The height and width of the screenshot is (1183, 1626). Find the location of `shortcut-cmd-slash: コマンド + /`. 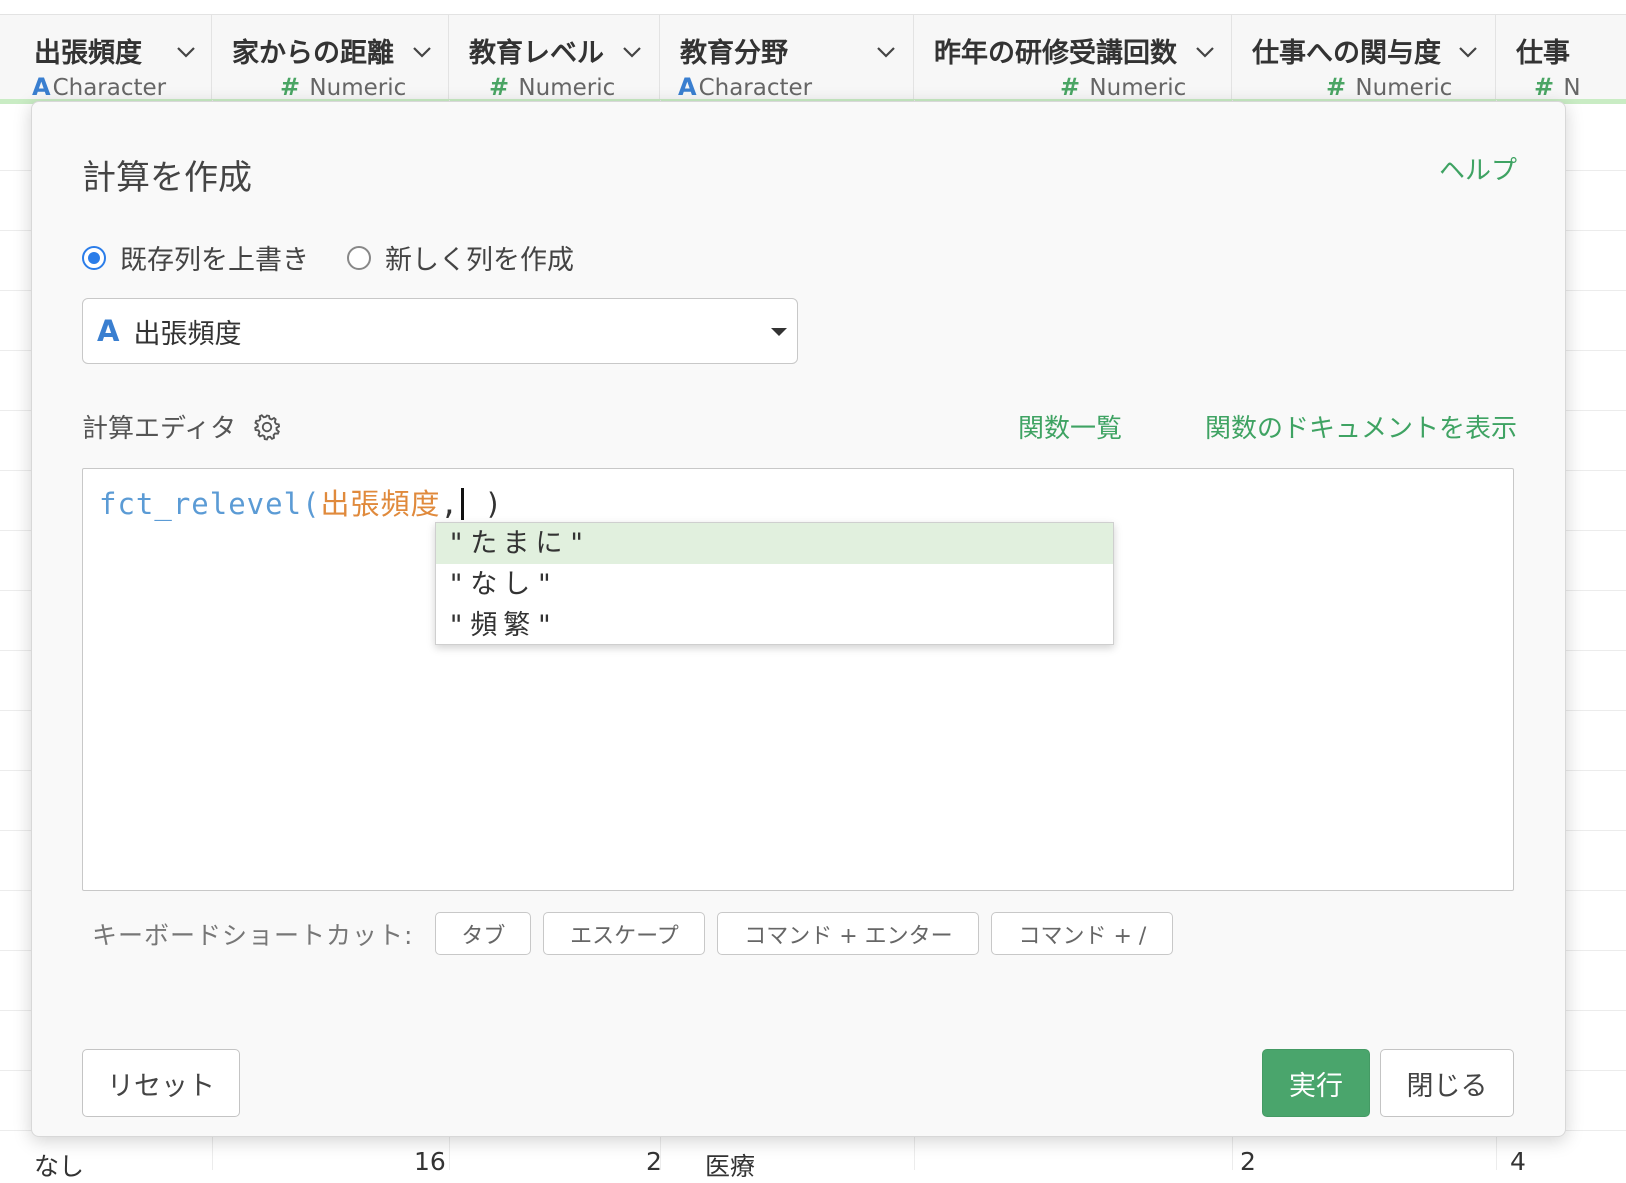

shortcut-cmd-slash: コマンド + / is located at coordinates (1082, 933).